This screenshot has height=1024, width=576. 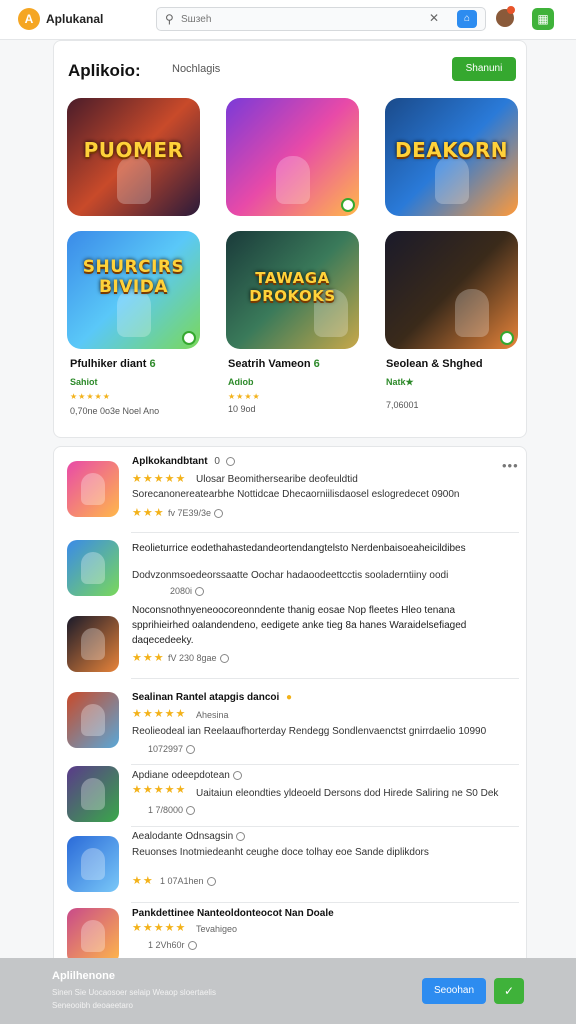 I want to click on list-item-title: Sealinan Rantel atapgis dancoi ●, so click(x=212, y=697).